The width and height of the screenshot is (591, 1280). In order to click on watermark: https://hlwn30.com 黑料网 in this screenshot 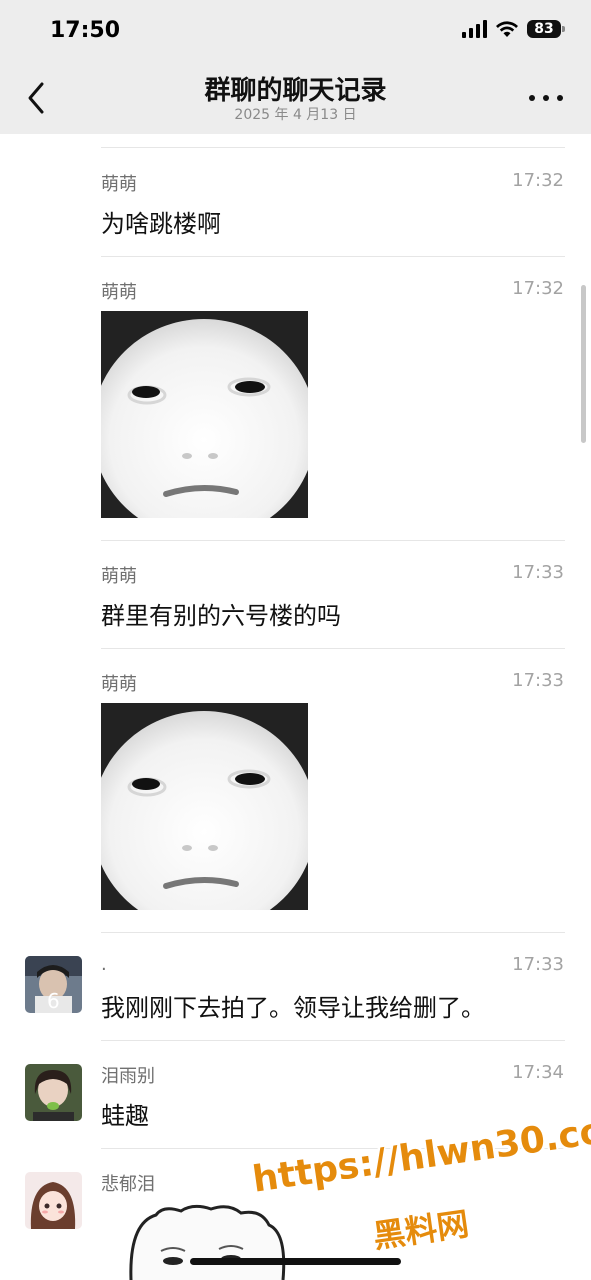, I will do `click(420, 1187)`.